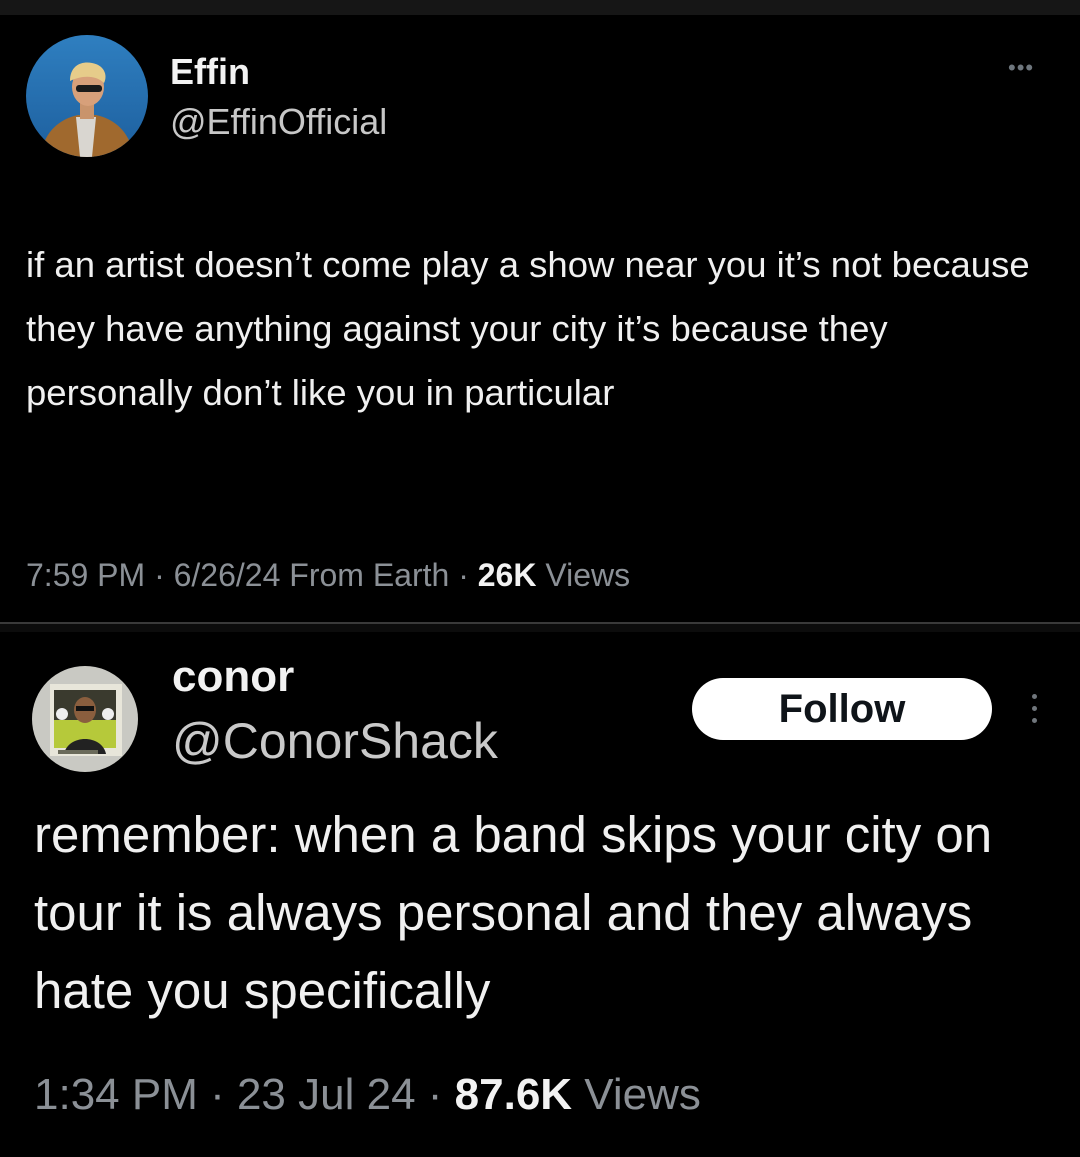  I want to click on author-name: conor, so click(233, 677).